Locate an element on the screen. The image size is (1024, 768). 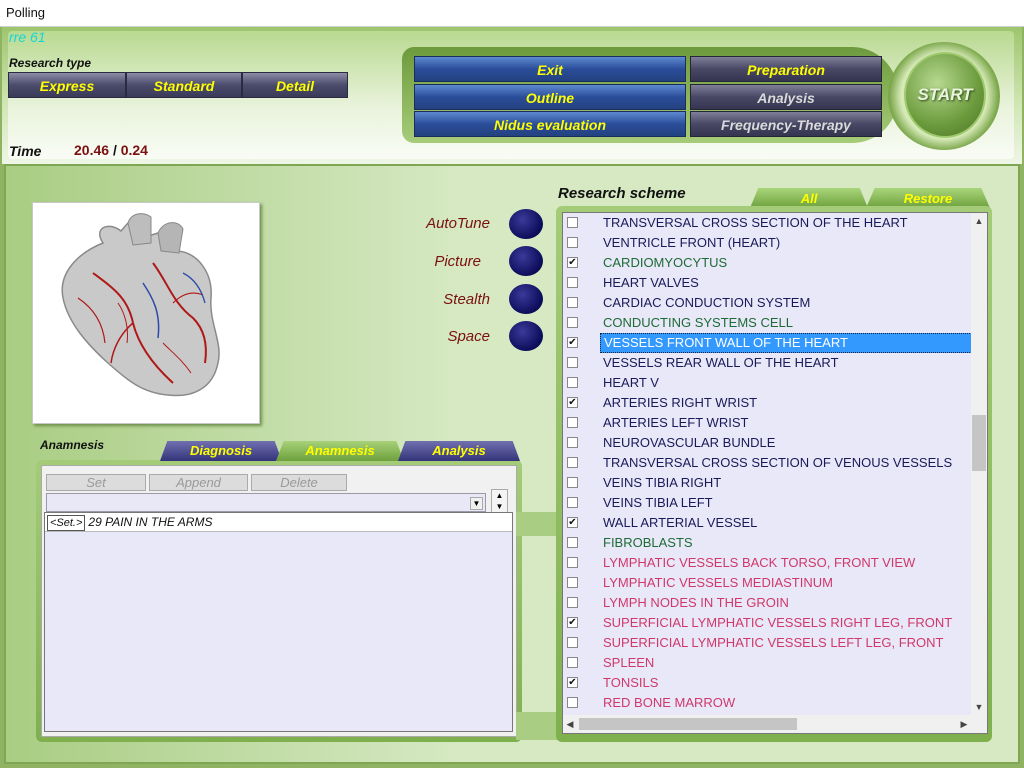
frequency-therapy-button: Frequency-Therapy is located at coordinates (786, 124).